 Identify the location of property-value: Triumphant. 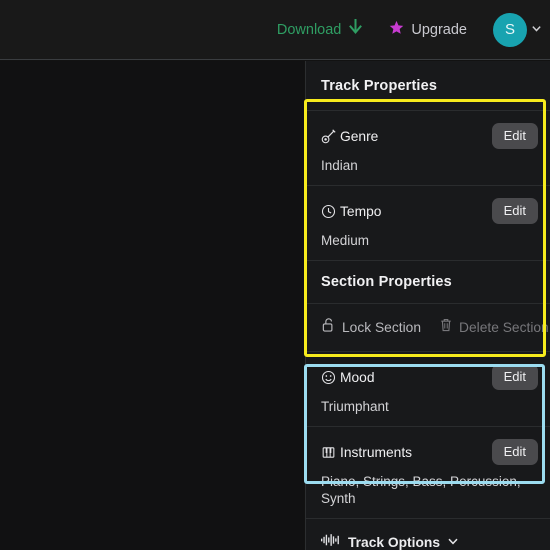
(355, 406).